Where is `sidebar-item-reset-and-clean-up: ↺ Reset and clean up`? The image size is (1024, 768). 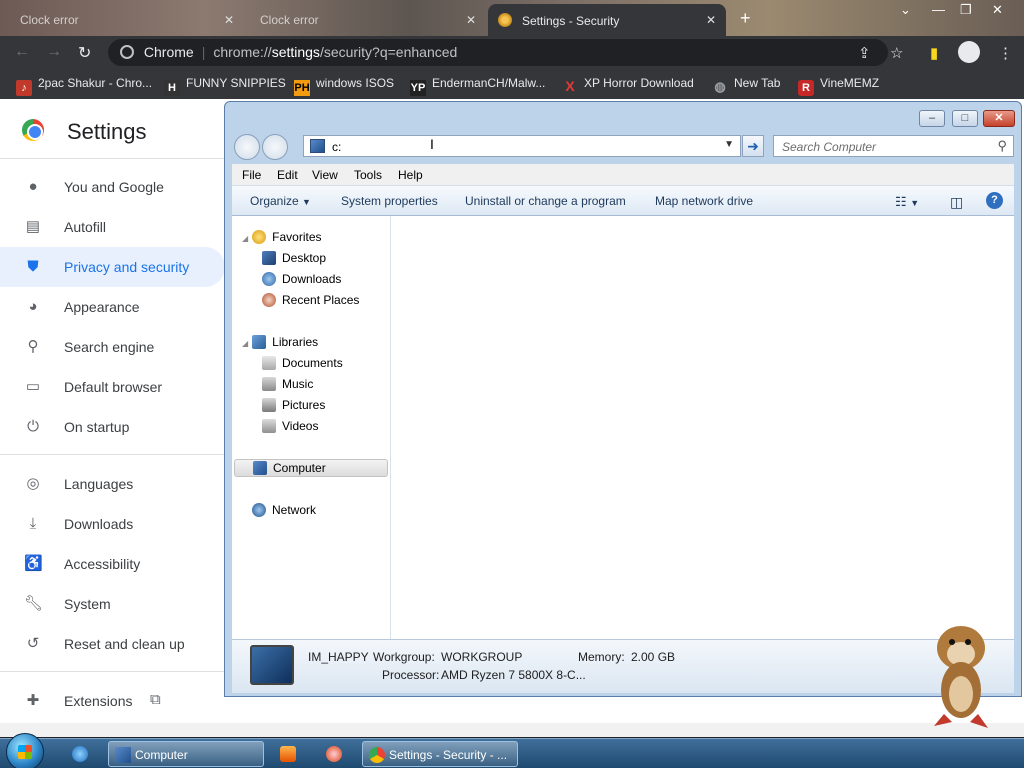
sidebar-item-reset-and-clean-up: ↺ Reset and clean up is located at coordinates (112, 644).